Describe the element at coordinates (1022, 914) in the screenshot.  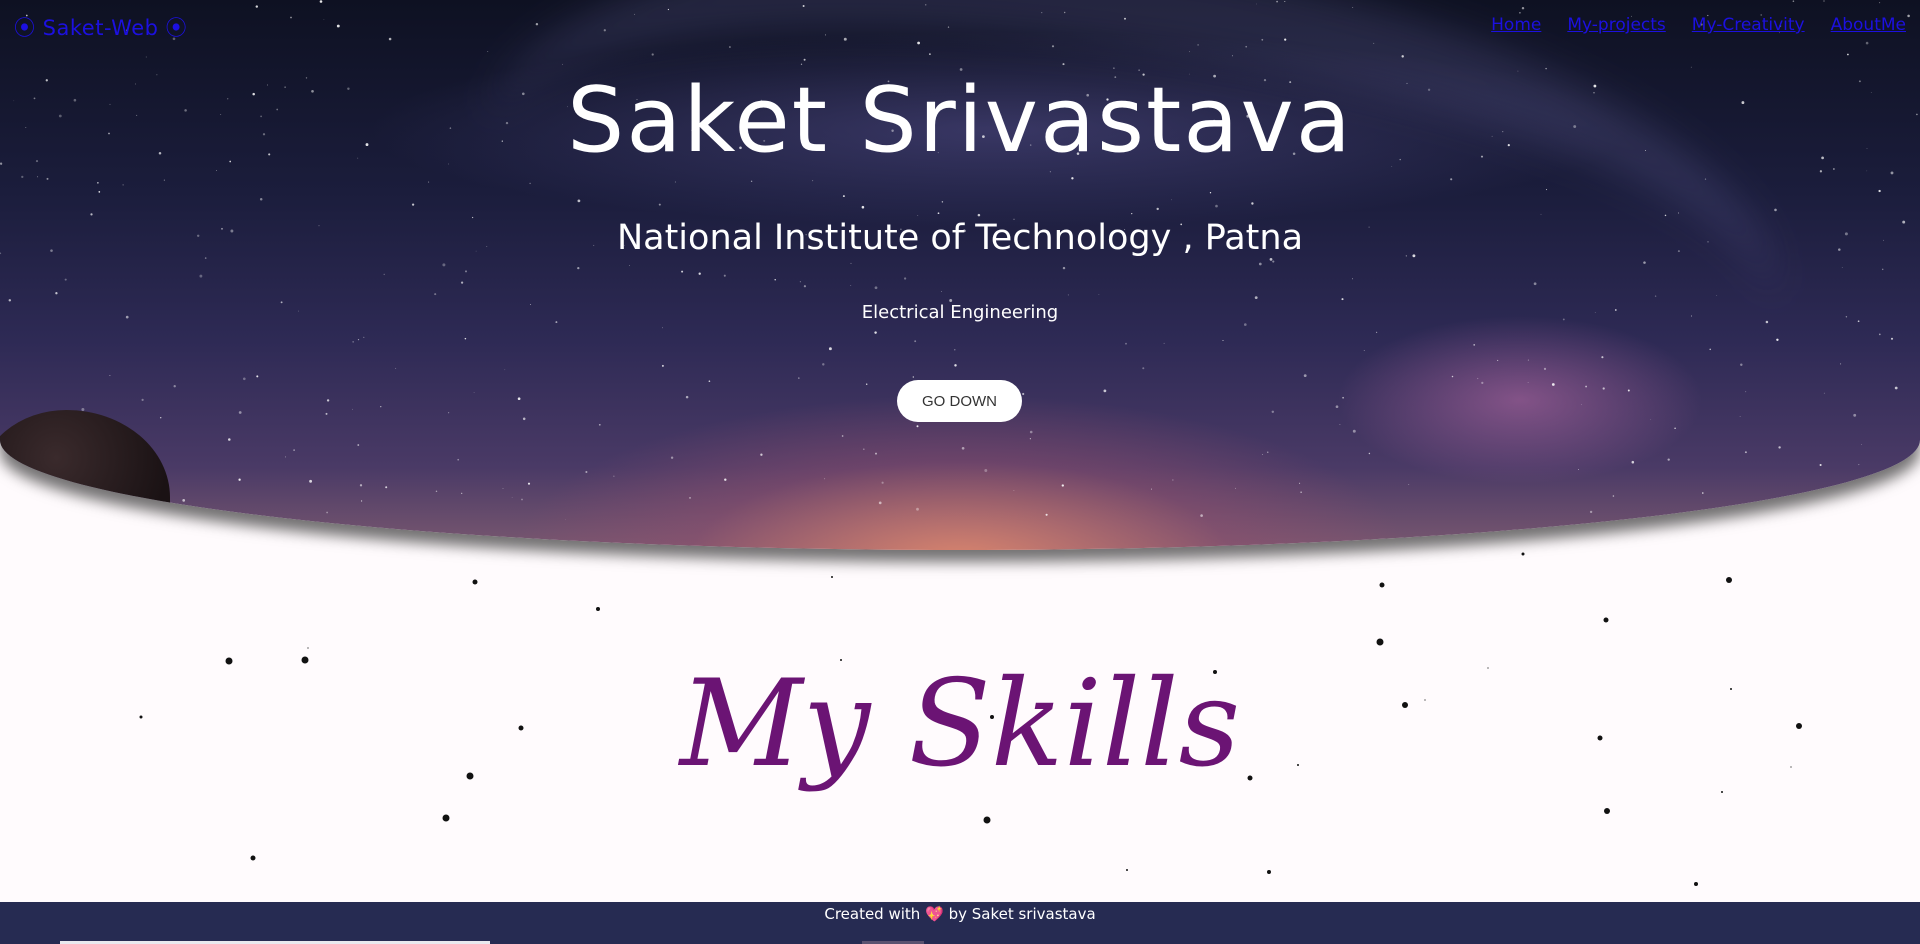
I see `footer-suffix: by Saket srivastava` at that location.